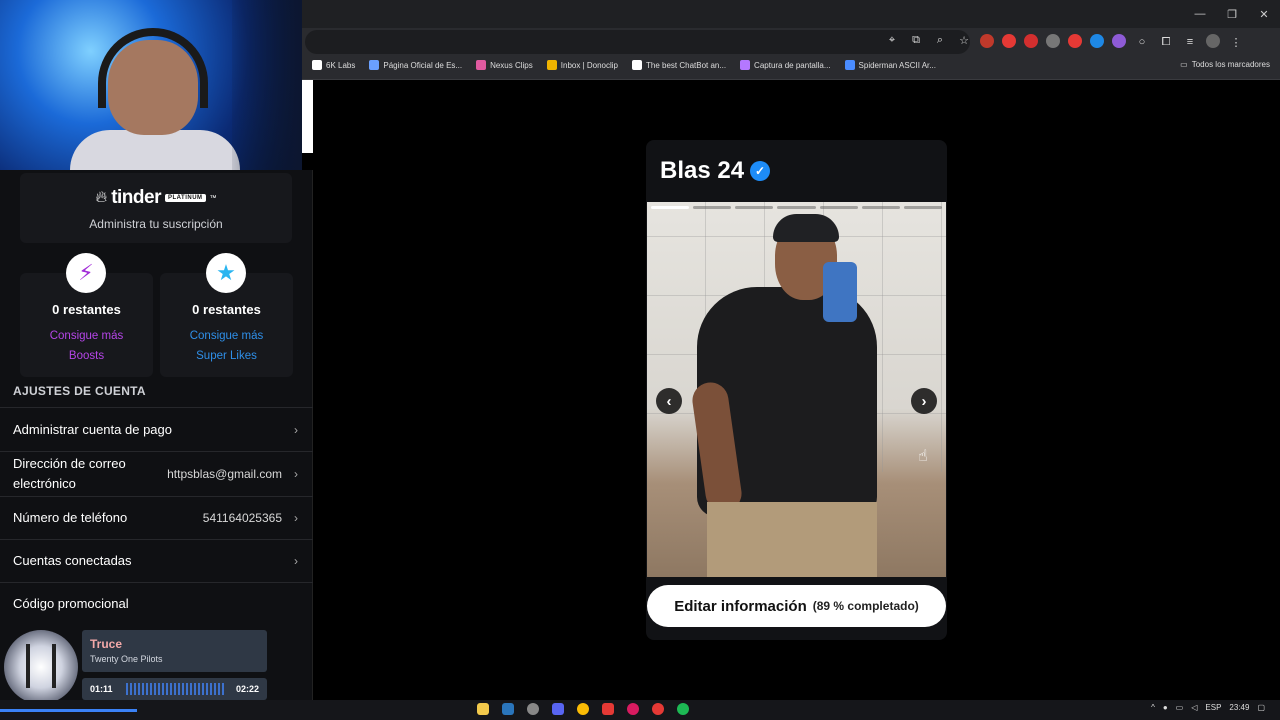 This screenshot has height=720, width=1280. I want to click on taskbar-apps, so click(583, 709).